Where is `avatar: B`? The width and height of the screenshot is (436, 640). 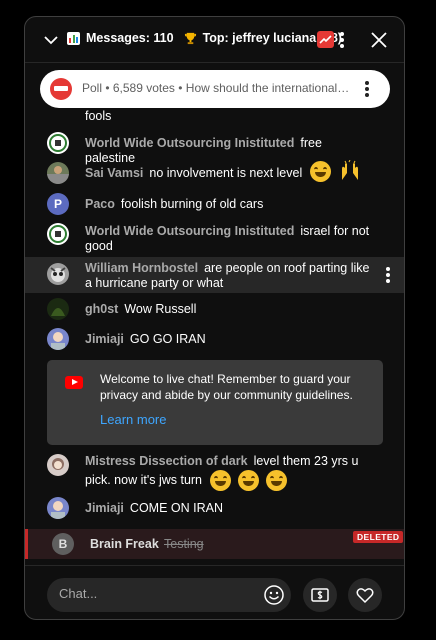
avatar: B is located at coordinates (63, 544).